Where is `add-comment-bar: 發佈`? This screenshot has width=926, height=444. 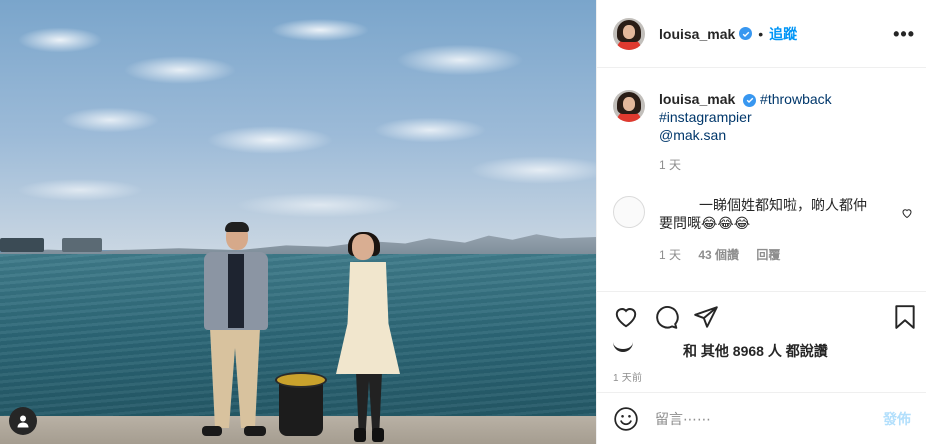
add-comment-bar: 發佈 is located at coordinates (761, 418).